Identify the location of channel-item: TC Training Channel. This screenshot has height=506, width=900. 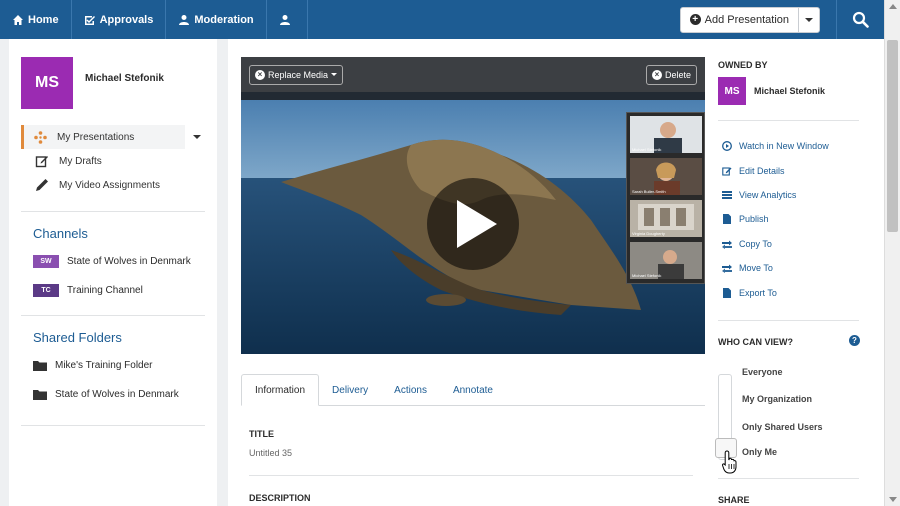
(113, 290).